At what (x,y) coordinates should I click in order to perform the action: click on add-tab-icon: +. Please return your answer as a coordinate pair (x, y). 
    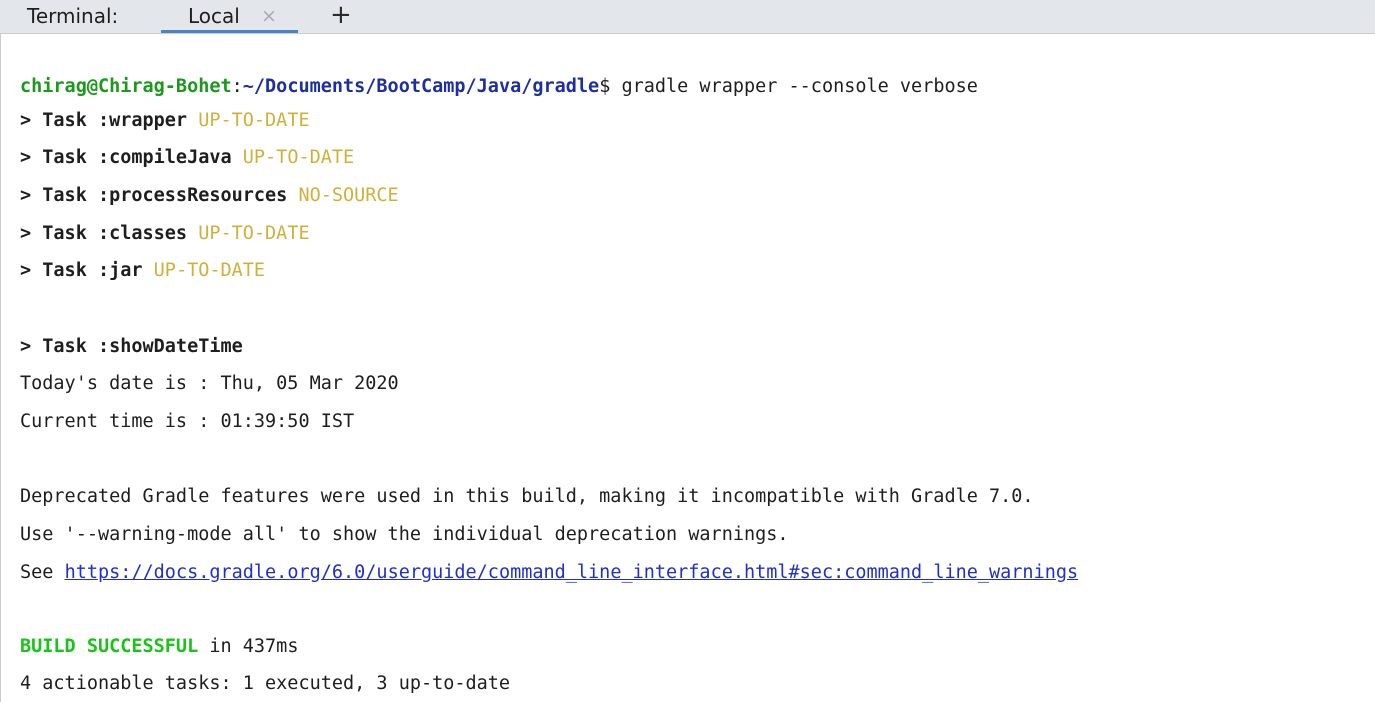
    Looking at the image, I should click on (341, 15).